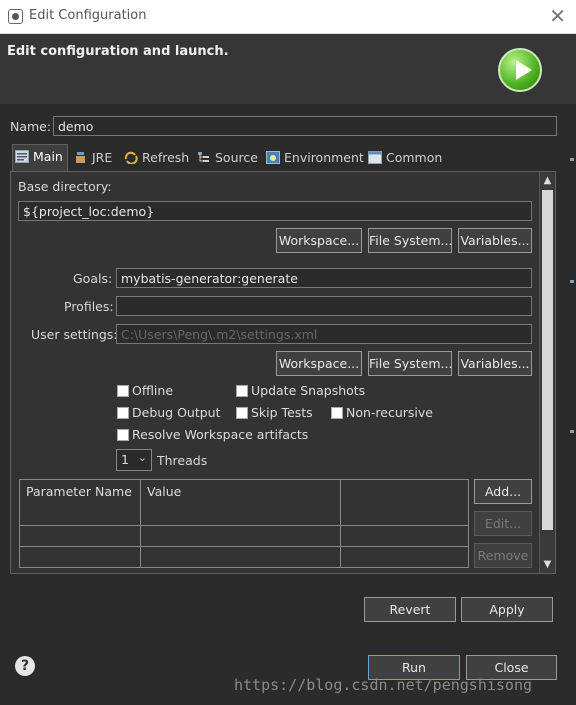  What do you see at coordinates (242, 391) in the screenshot?
I see `update-snapshots-checkbox` at bounding box center [242, 391].